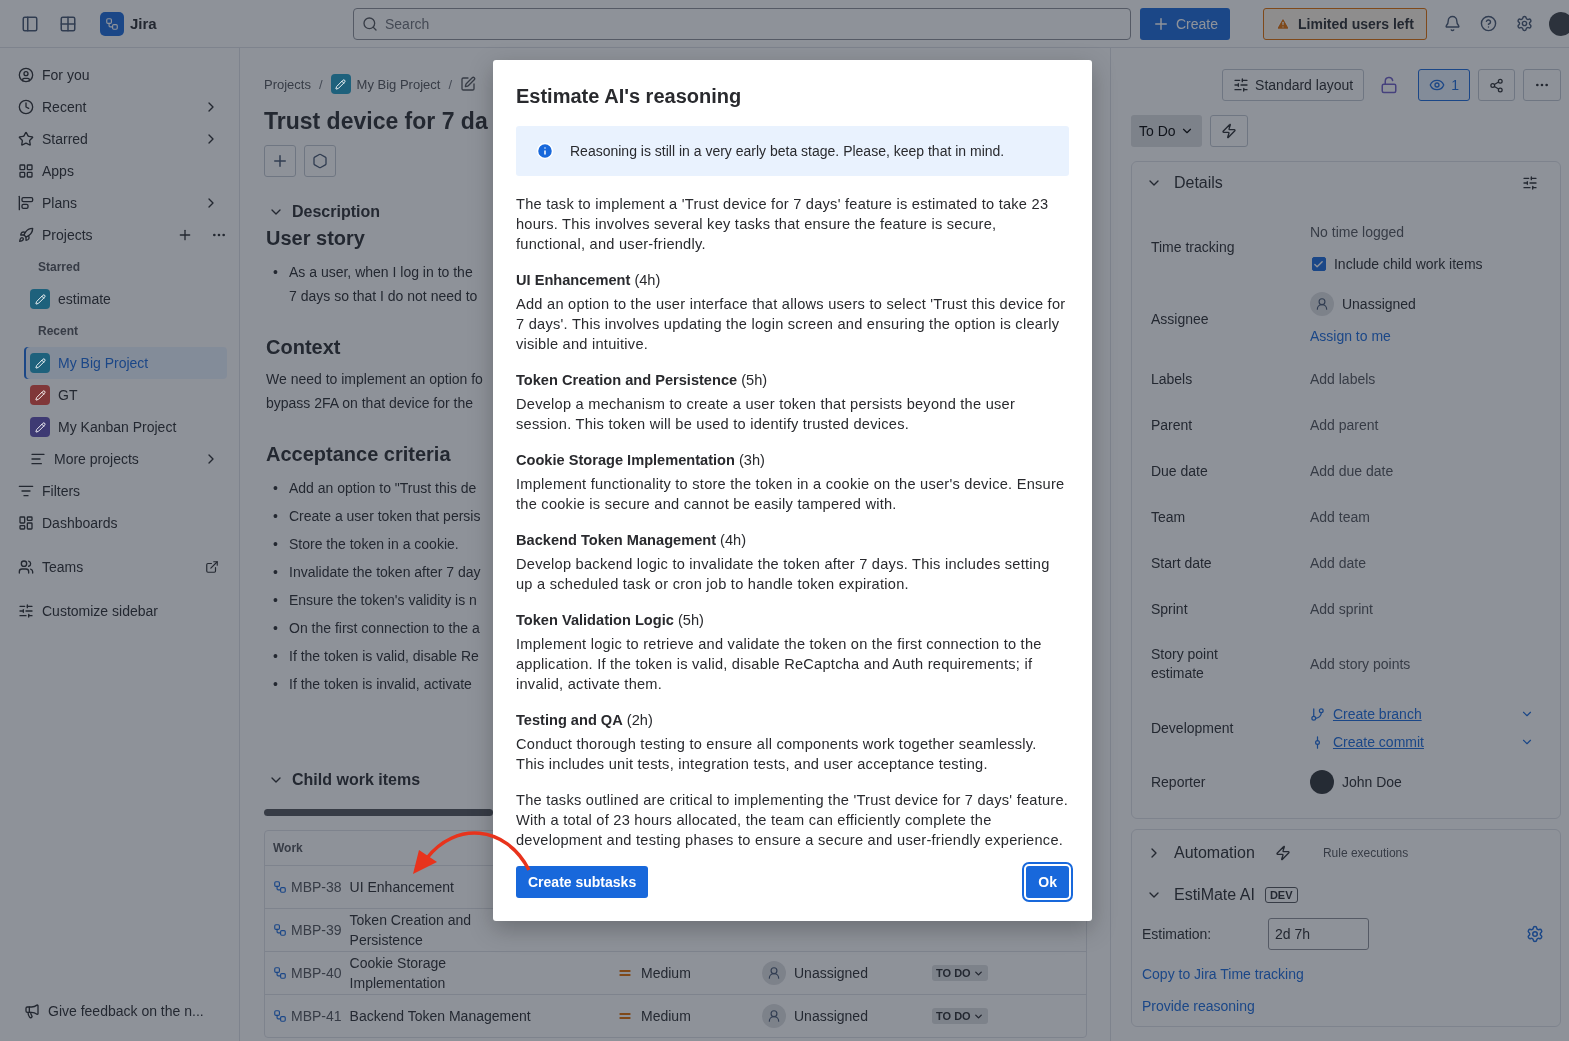  Describe the element at coordinates (374, 391) in the screenshot. I see `paragraph: We need to implement an option fo bypass 2FA on that device for the` at that location.